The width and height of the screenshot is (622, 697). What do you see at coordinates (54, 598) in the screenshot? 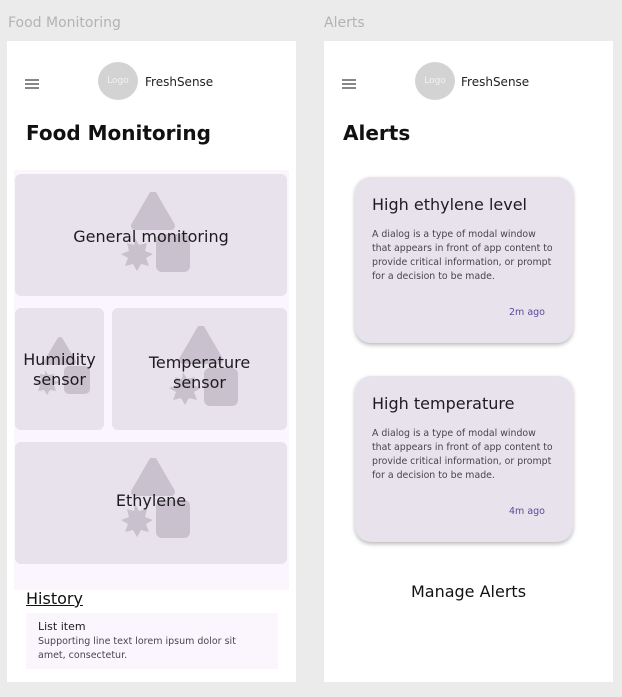
I see `history-link: History` at bounding box center [54, 598].